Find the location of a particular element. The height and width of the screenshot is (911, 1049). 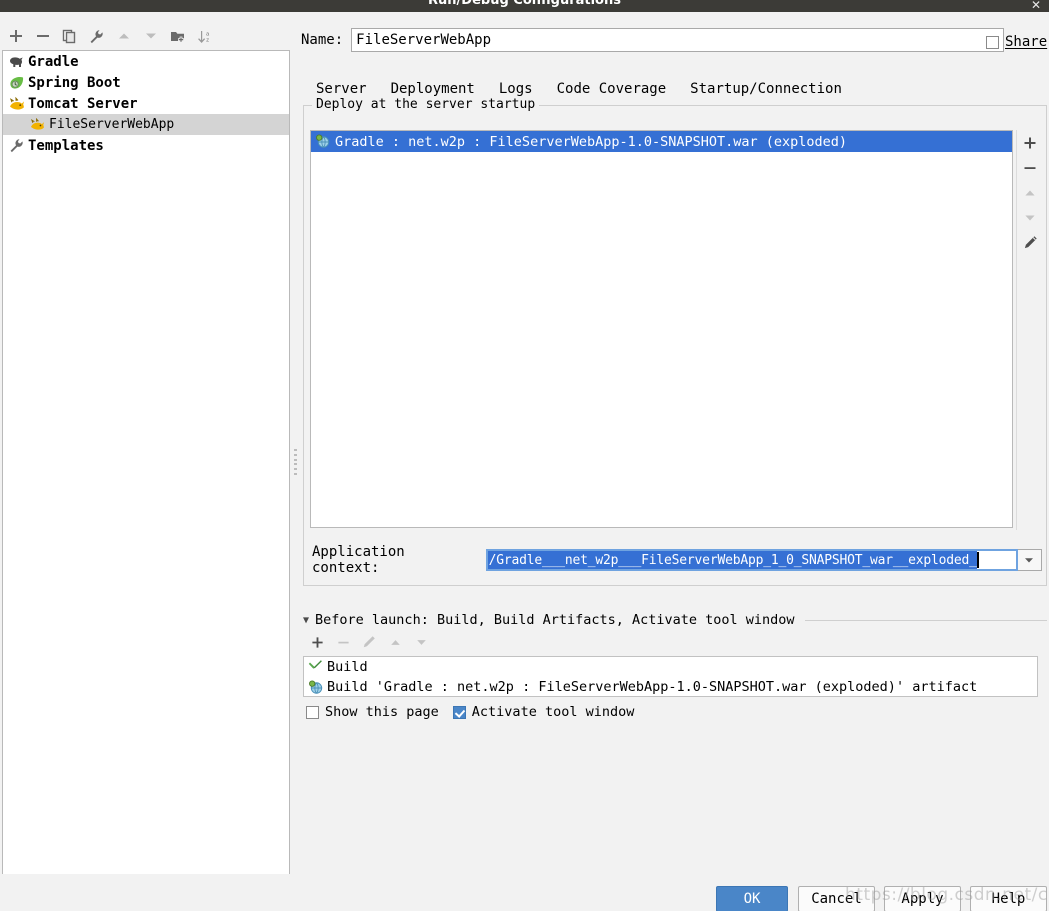

tree-item-templates: Templates is located at coordinates (146, 145).